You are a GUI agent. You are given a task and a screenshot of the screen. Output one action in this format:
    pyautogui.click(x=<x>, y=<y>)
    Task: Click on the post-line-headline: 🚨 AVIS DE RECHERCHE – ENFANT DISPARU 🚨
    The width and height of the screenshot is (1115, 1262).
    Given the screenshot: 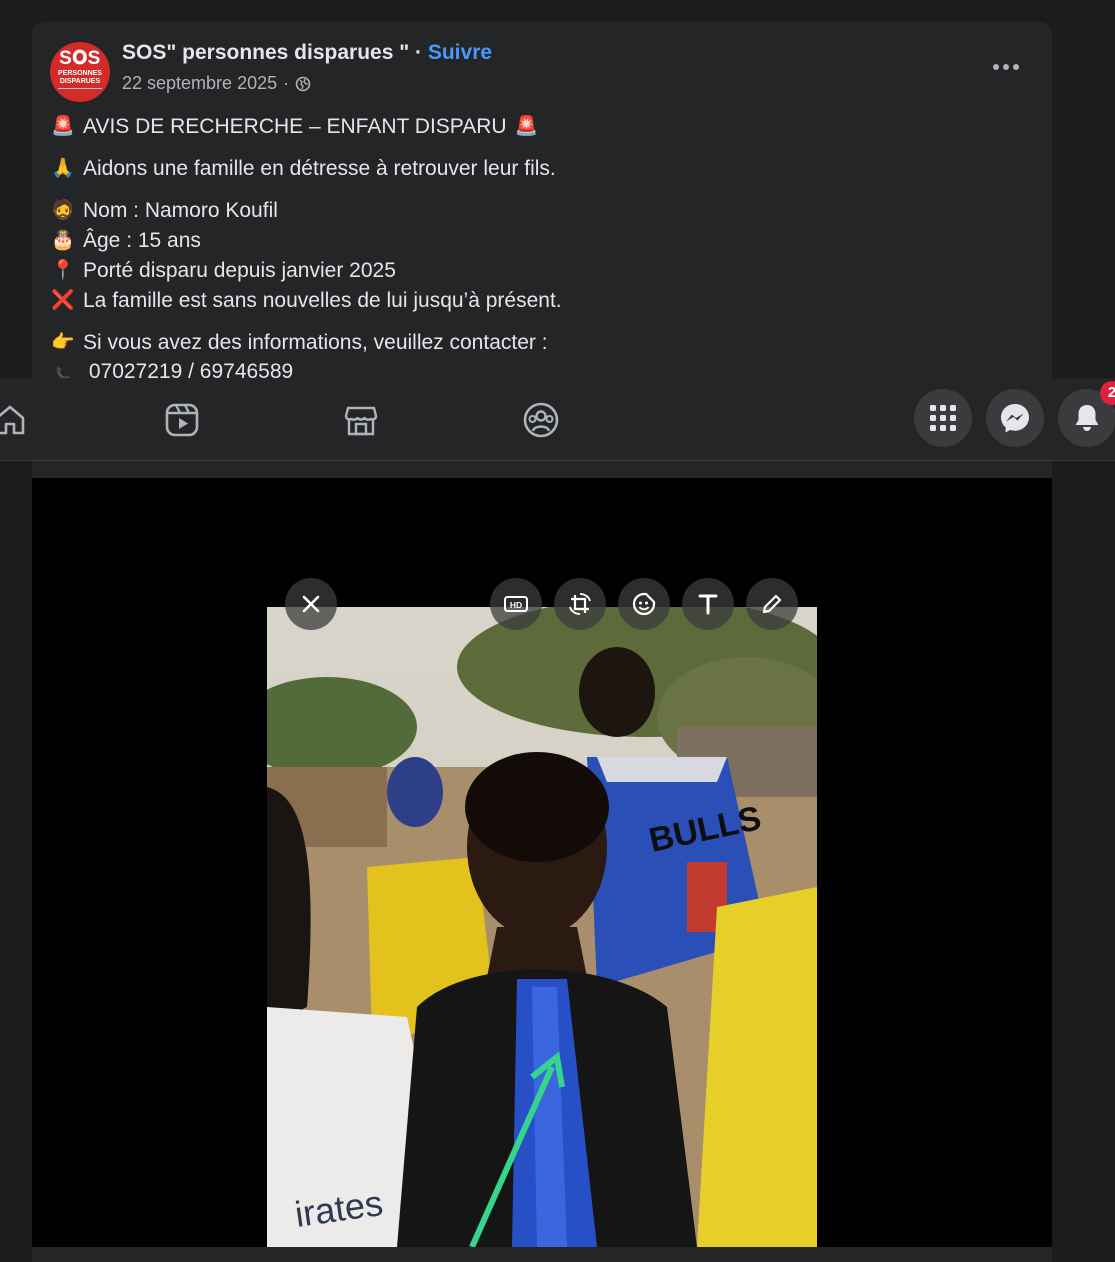 What is the action you would take?
    pyautogui.click(x=530, y=127)
    